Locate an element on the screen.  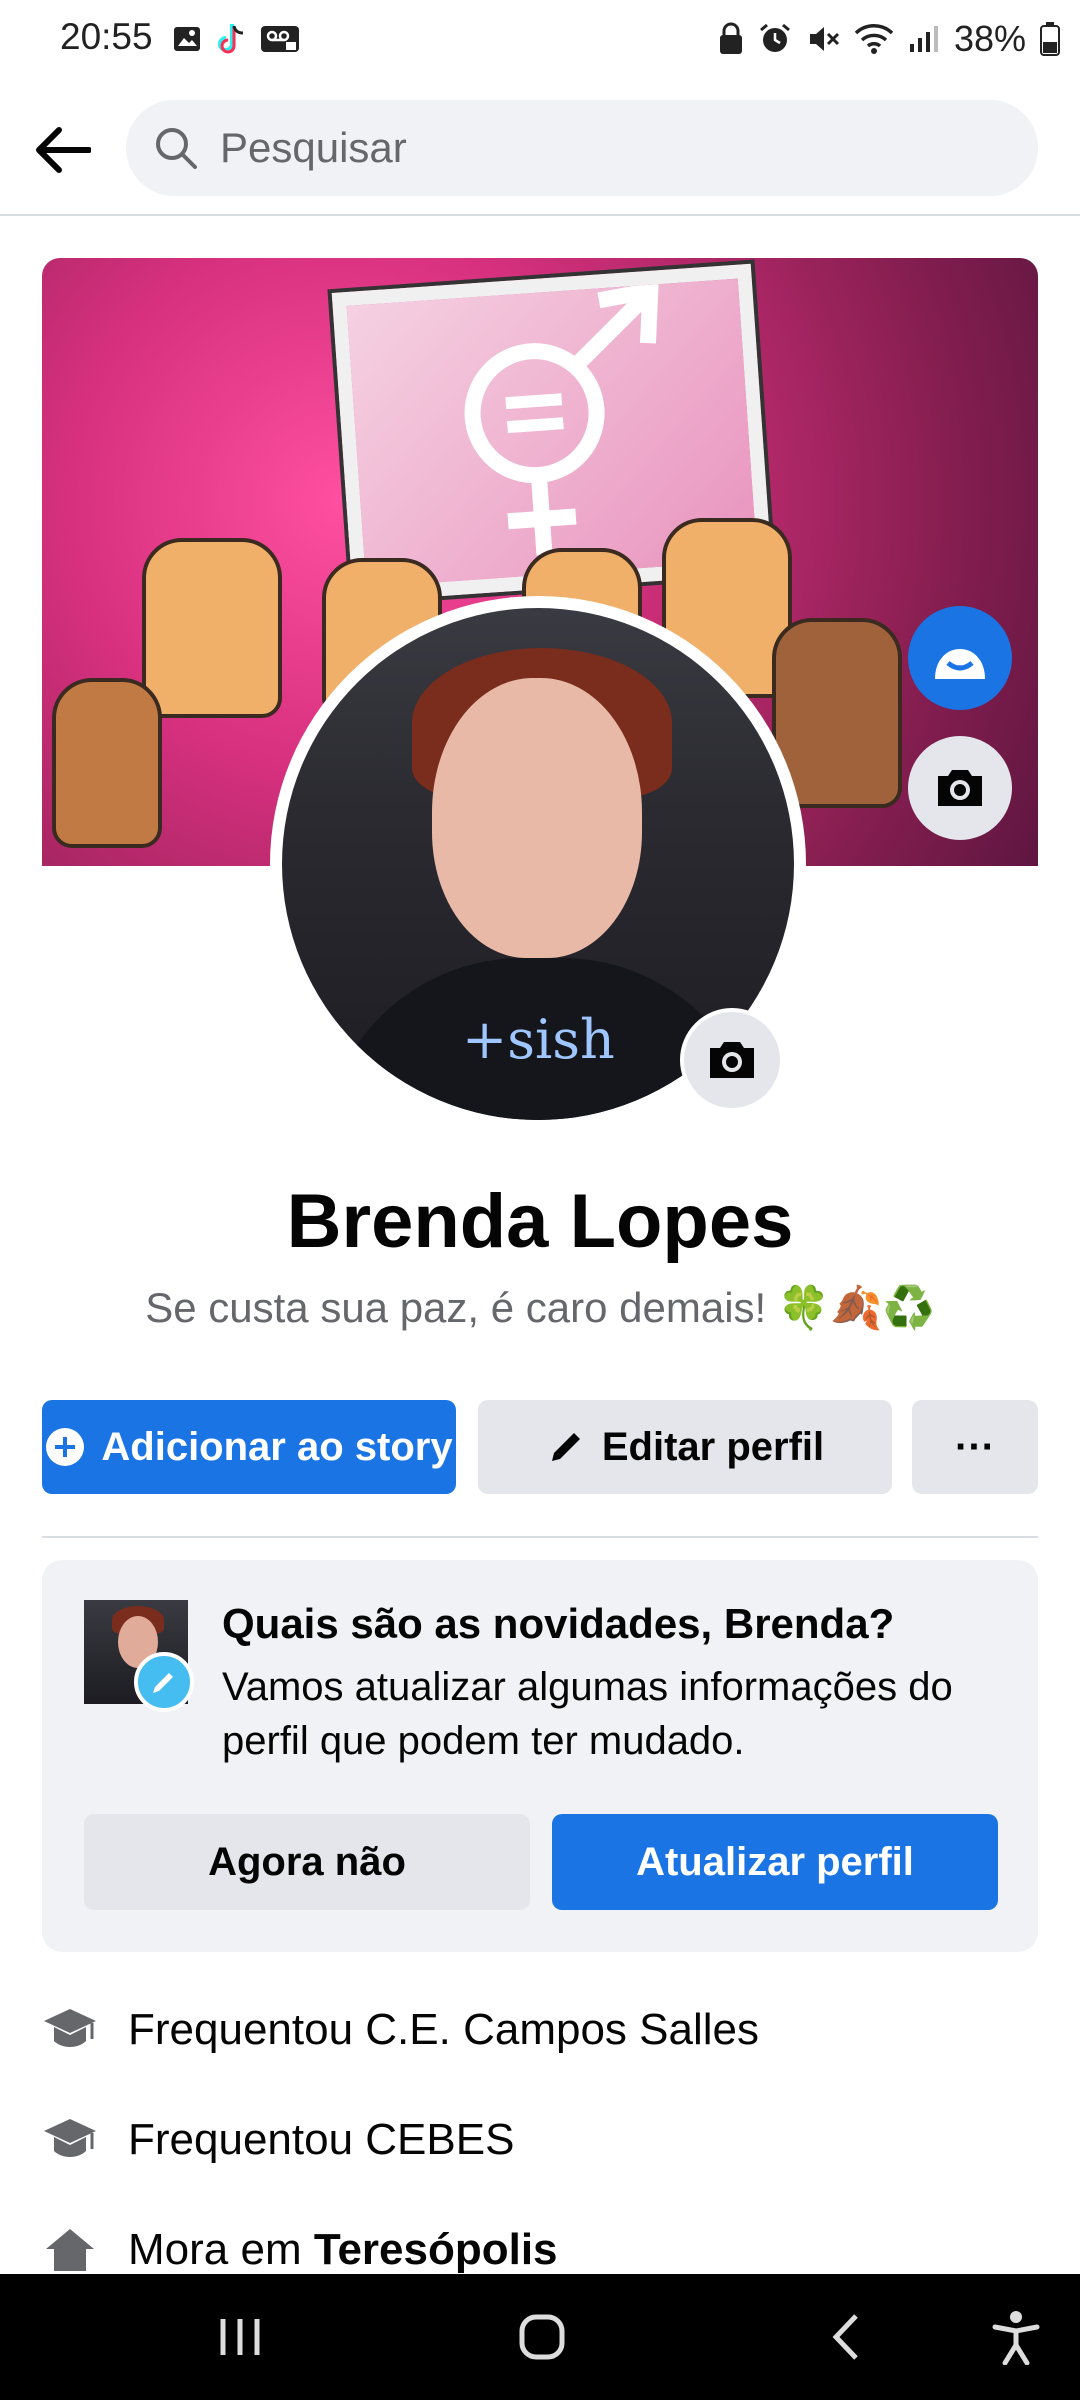
edit-profile-button: Editar perfil is located at coordinates (685, 1447).